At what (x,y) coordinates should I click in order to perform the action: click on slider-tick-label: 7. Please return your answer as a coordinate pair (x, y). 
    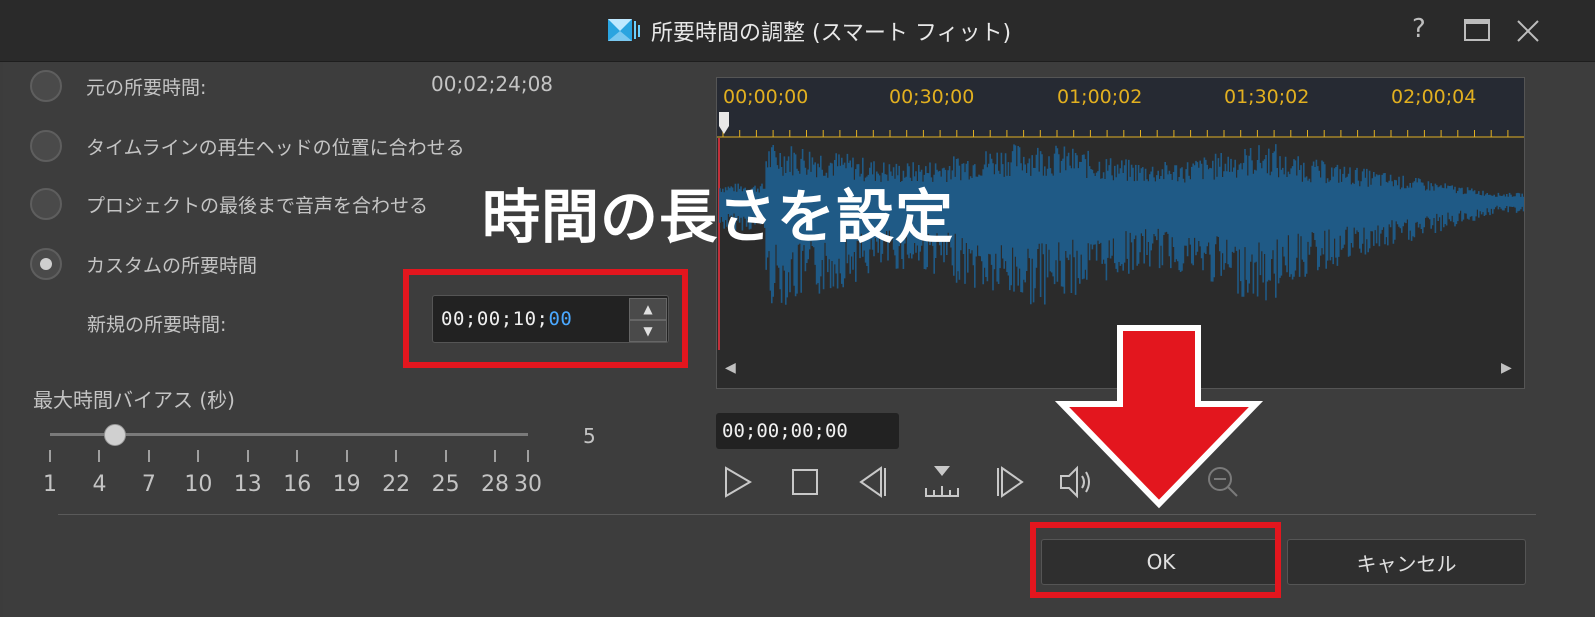
    Looking at the image, I should click on (148, 484).